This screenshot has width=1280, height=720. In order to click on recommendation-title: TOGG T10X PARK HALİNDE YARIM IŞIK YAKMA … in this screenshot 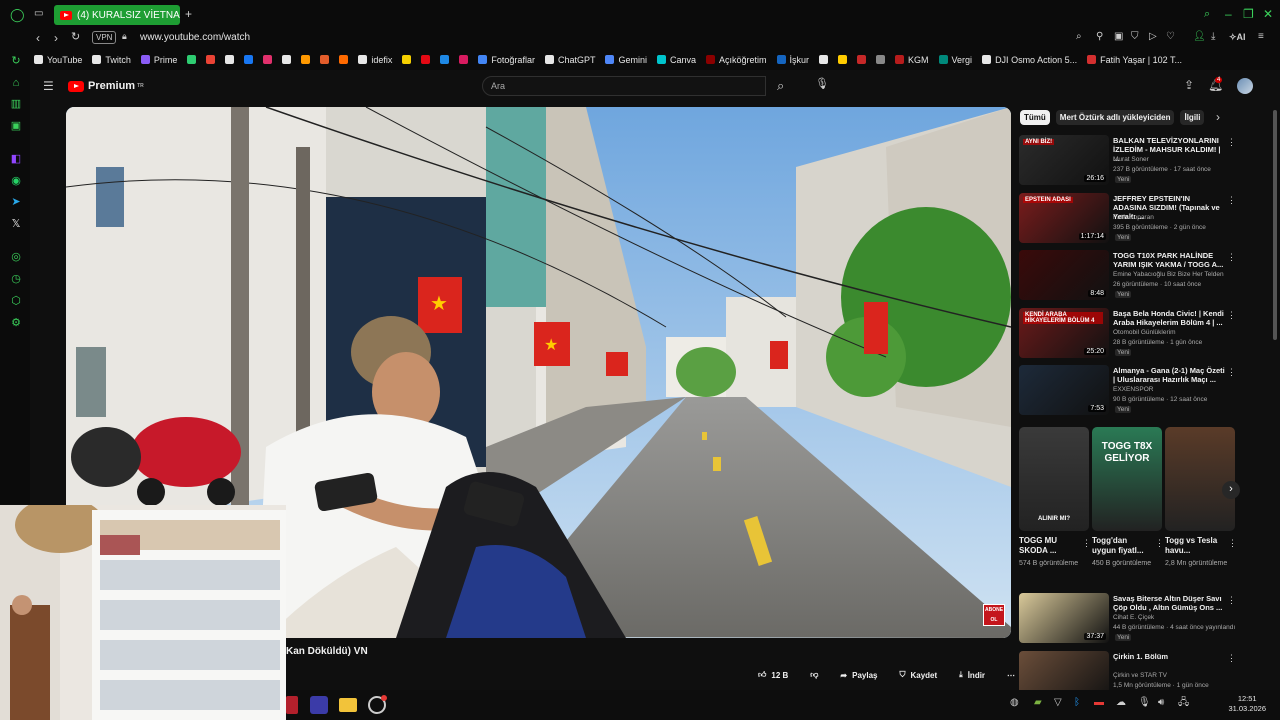, I will do `click(1169, 260)`.